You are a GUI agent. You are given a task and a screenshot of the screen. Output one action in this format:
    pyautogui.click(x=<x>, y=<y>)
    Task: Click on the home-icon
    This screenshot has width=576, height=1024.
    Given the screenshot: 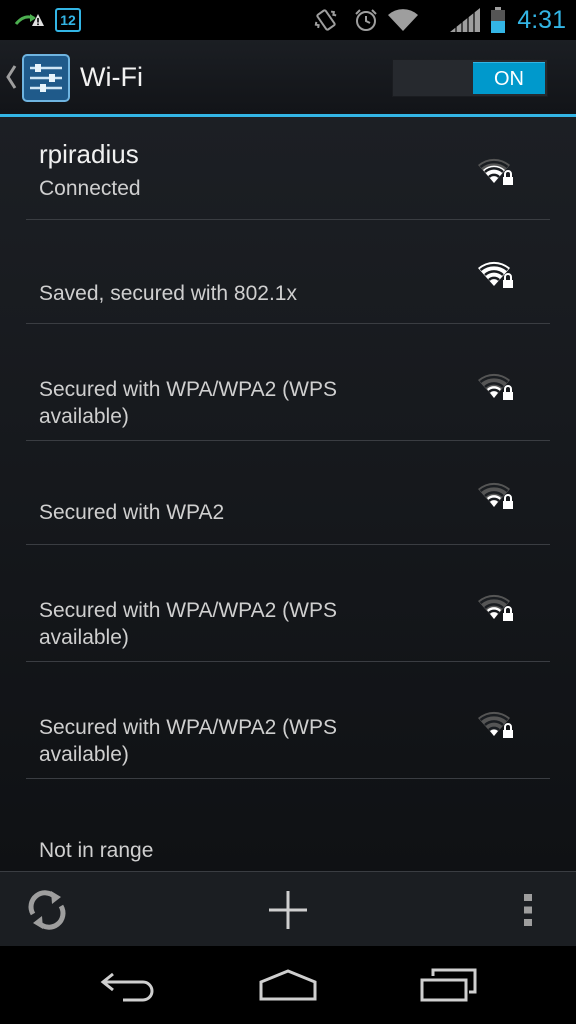 What is the action you would take?
    pyautogui.click(x=288, y=985)
    